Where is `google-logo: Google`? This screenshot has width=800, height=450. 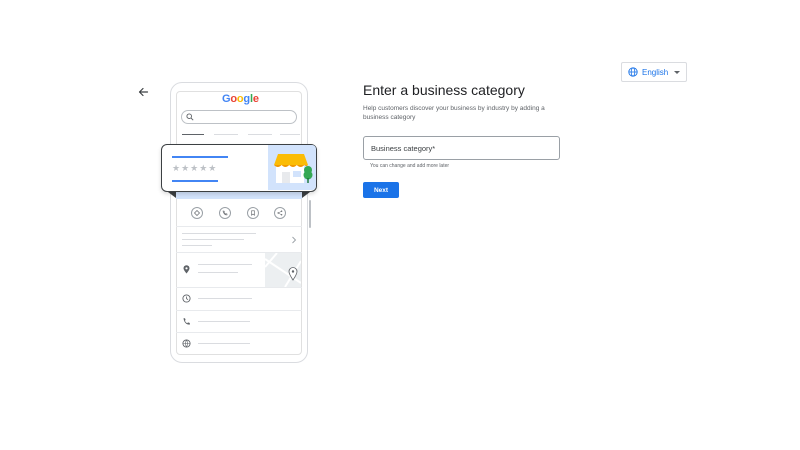
google-logo: Google is located at coordinates (240, 99).